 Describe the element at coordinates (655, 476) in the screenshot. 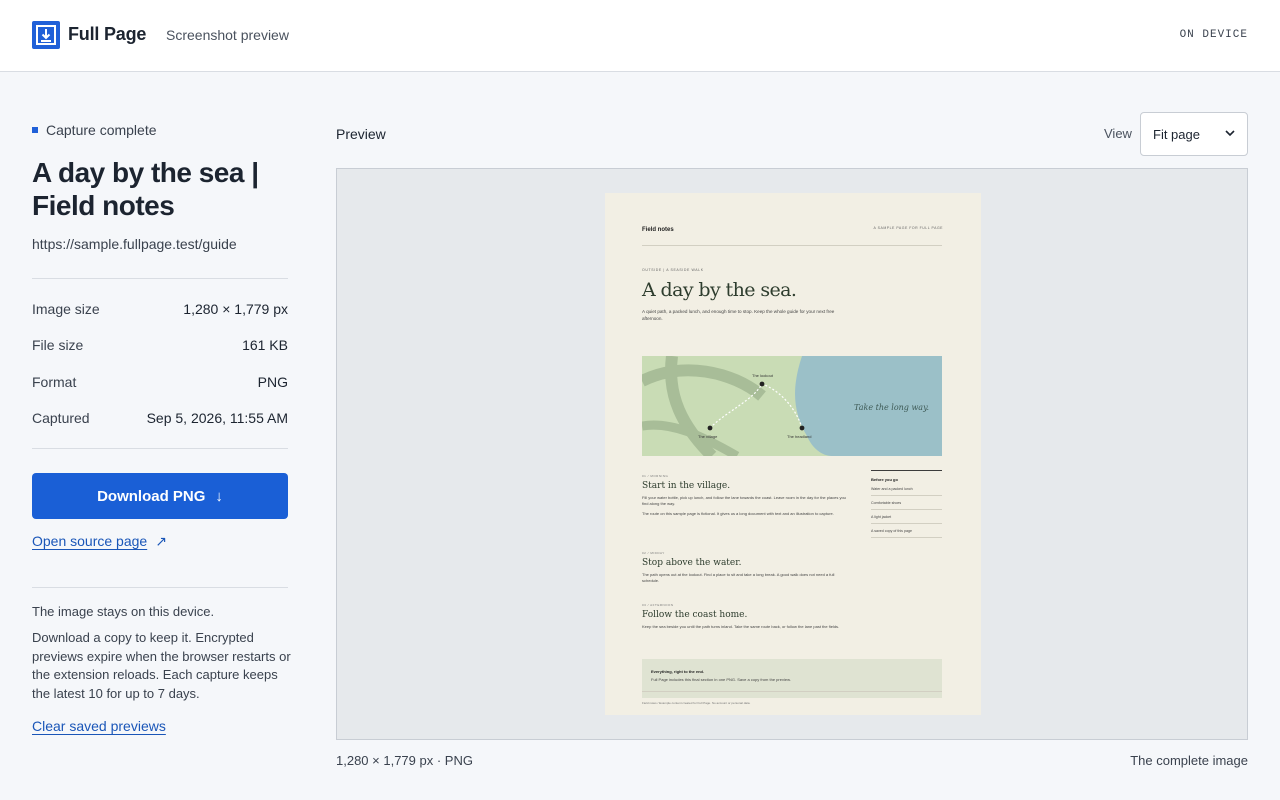

I see `section-kicker: 01 / MORNING` at that location.